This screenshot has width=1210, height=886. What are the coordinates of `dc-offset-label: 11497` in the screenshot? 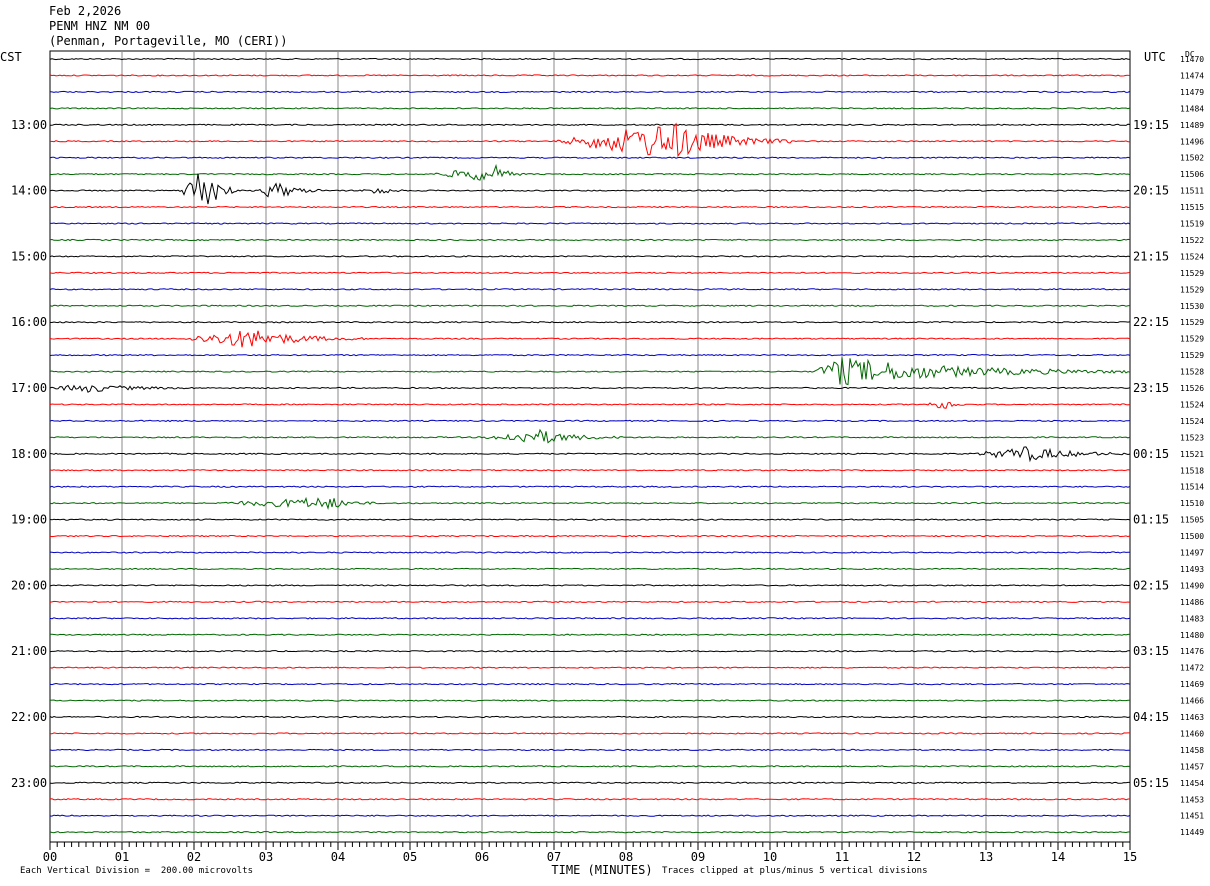 It's located at (1192, 553).